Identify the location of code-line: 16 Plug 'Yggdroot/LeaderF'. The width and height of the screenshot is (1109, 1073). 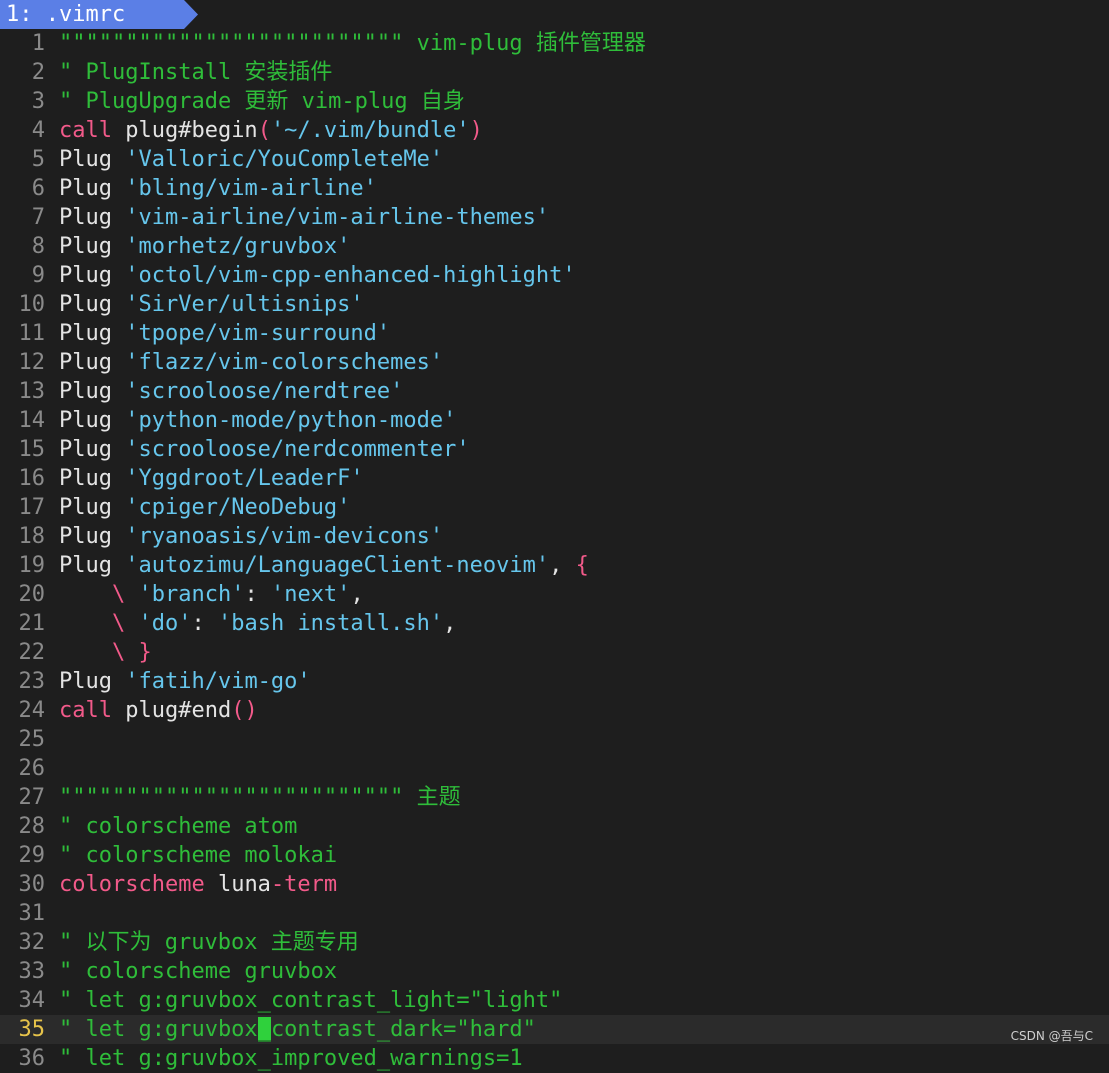
(554, 478).